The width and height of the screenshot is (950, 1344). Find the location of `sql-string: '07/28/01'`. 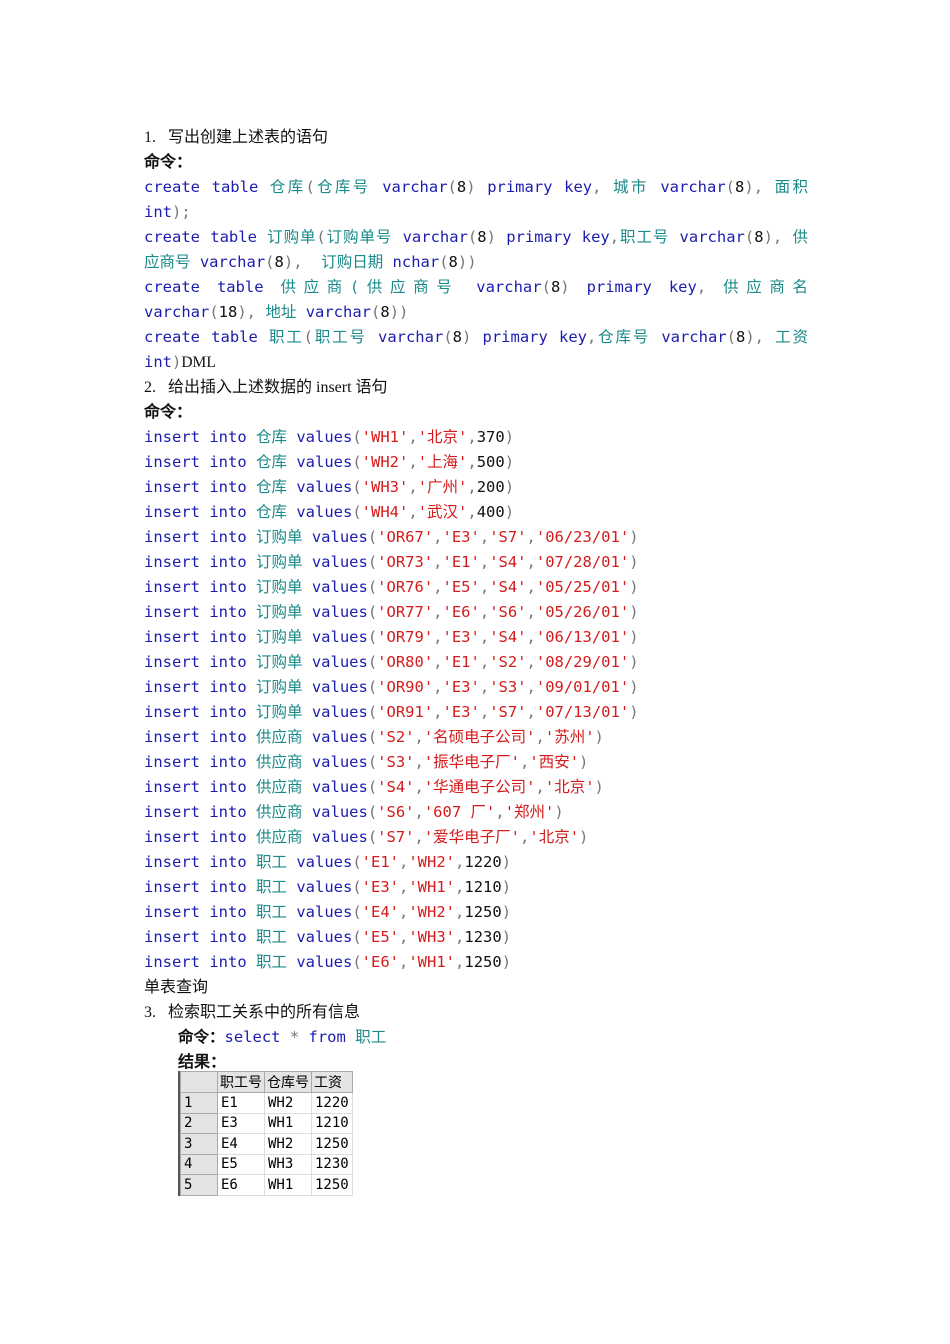

sql-string: '07/28/01' is located at coordinates (582, 562).